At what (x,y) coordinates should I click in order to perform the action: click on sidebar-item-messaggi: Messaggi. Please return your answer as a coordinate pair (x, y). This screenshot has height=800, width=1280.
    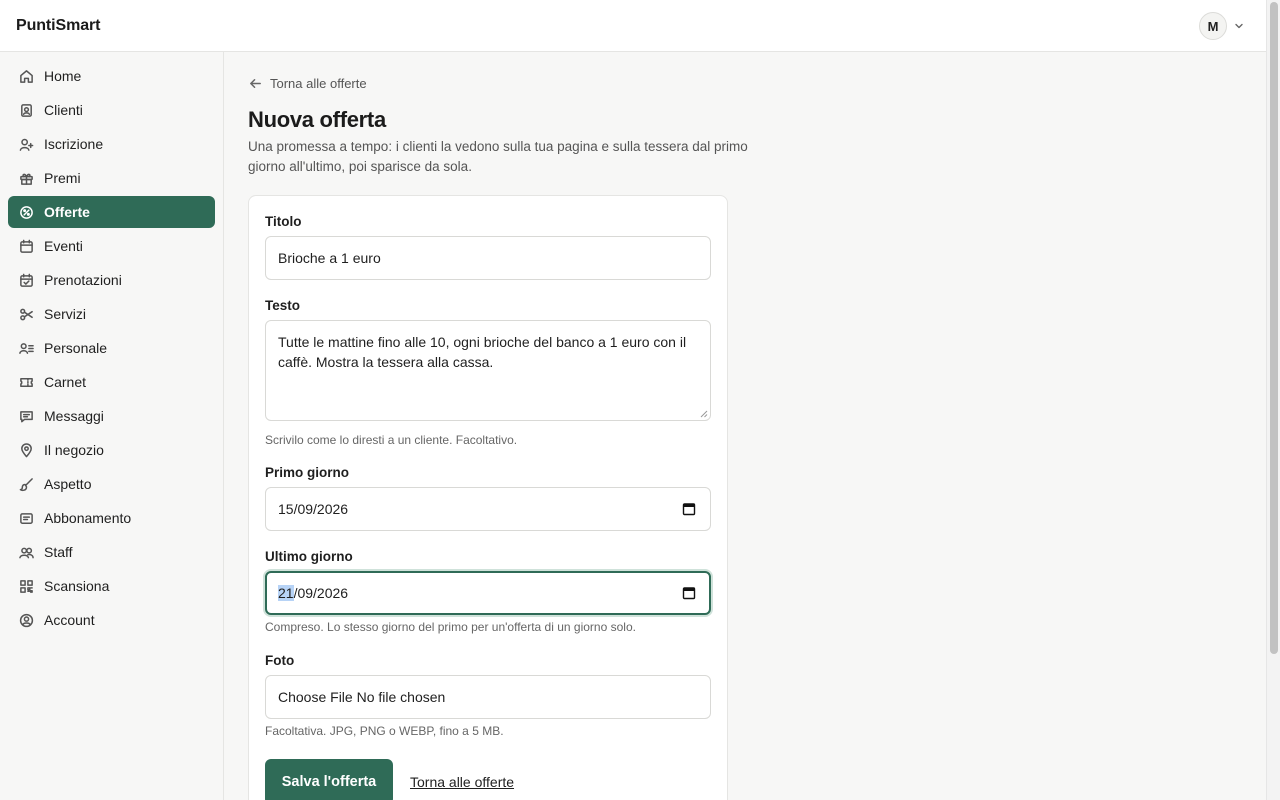
    Looking at the image, I should click on (111, 416).